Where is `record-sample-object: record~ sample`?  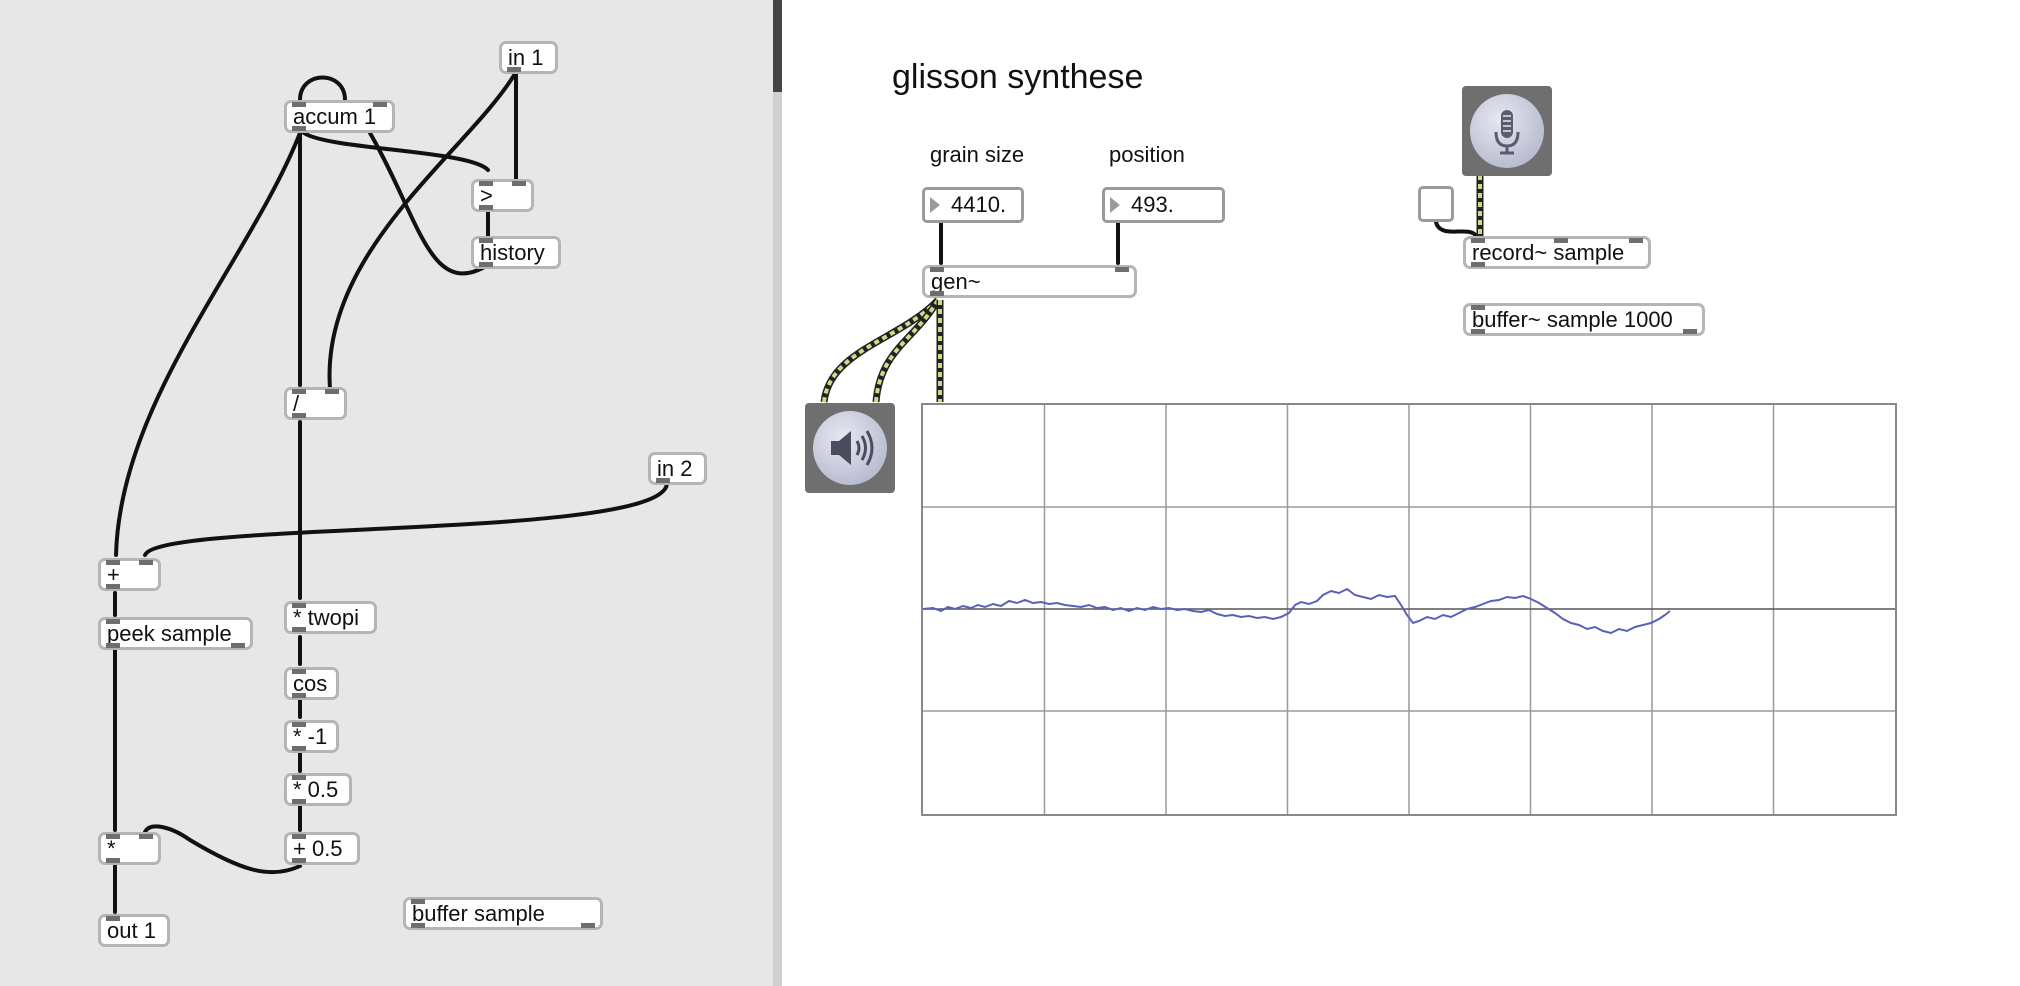 record-sample-object: record~ sample is located at coordinates (1557, 252).